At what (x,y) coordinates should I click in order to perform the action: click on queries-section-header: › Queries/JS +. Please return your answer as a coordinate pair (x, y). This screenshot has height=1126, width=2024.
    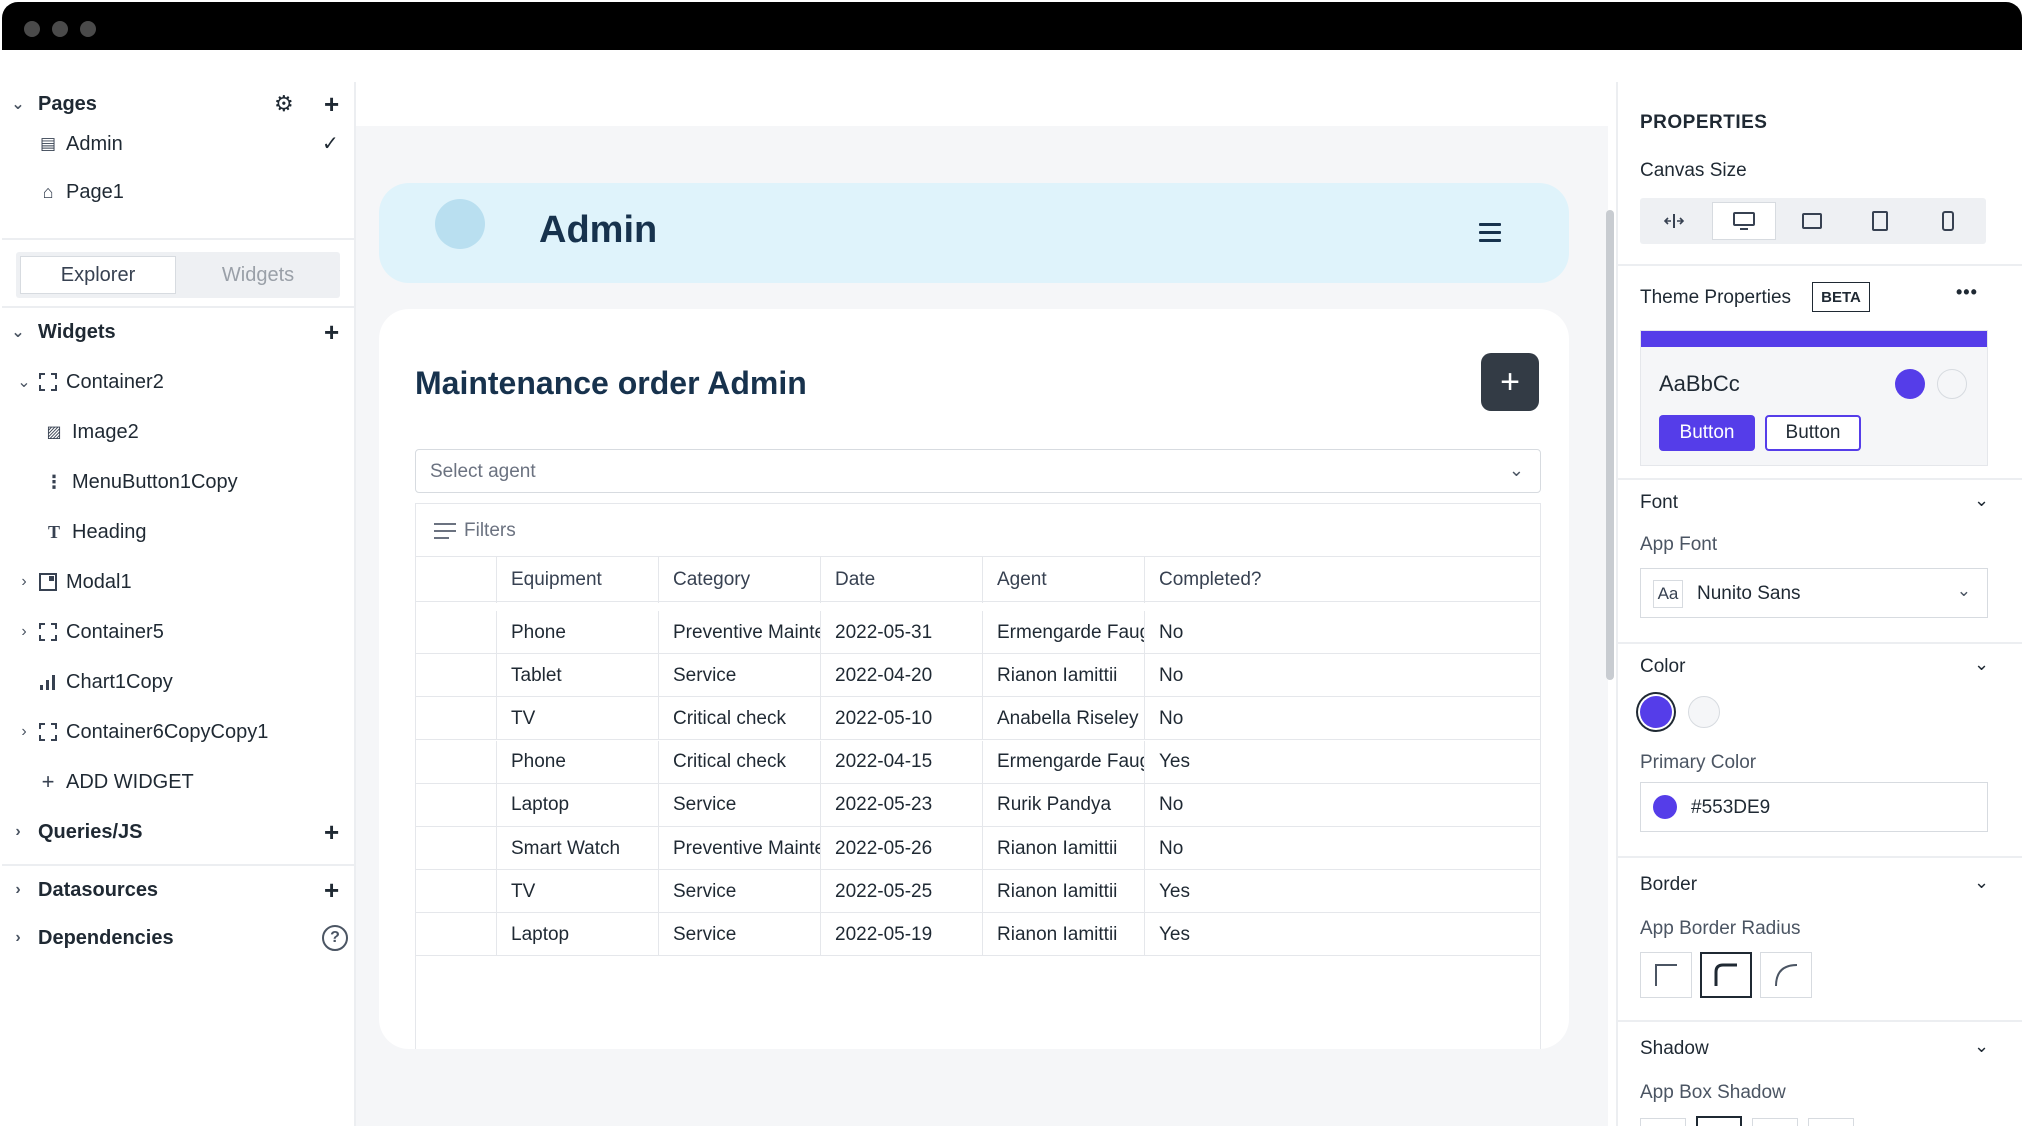
    Looking at the image, I should click on (178, 832).